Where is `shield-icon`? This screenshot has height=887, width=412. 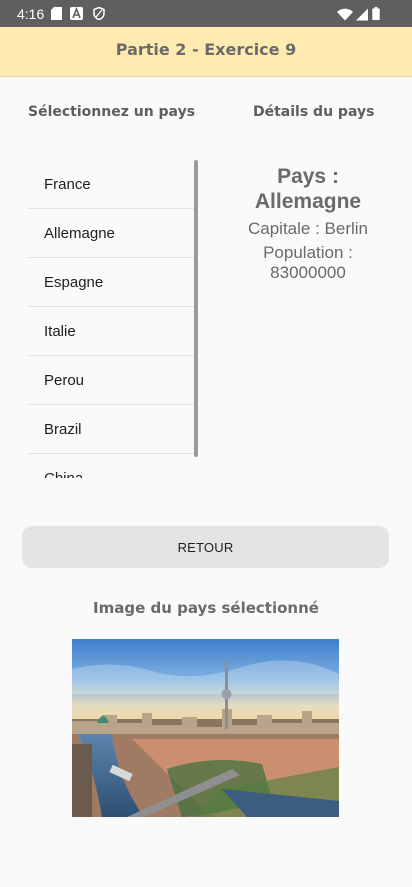
shield-icon is located at coordinates (99, 13).